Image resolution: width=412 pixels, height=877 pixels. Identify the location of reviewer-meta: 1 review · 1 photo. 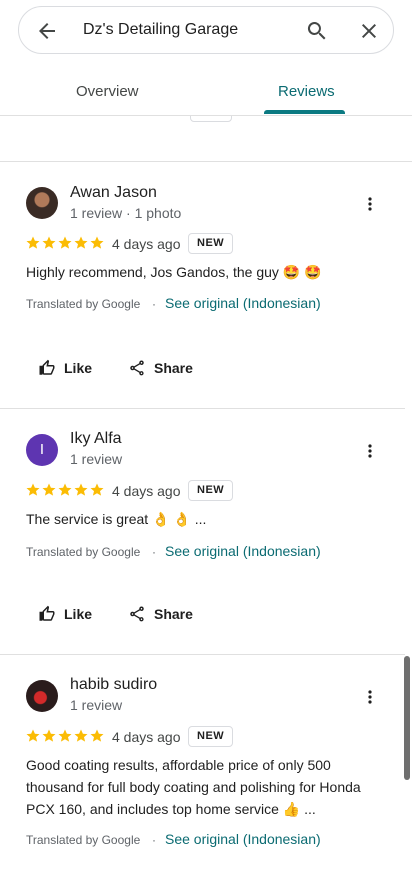
(126, 213).